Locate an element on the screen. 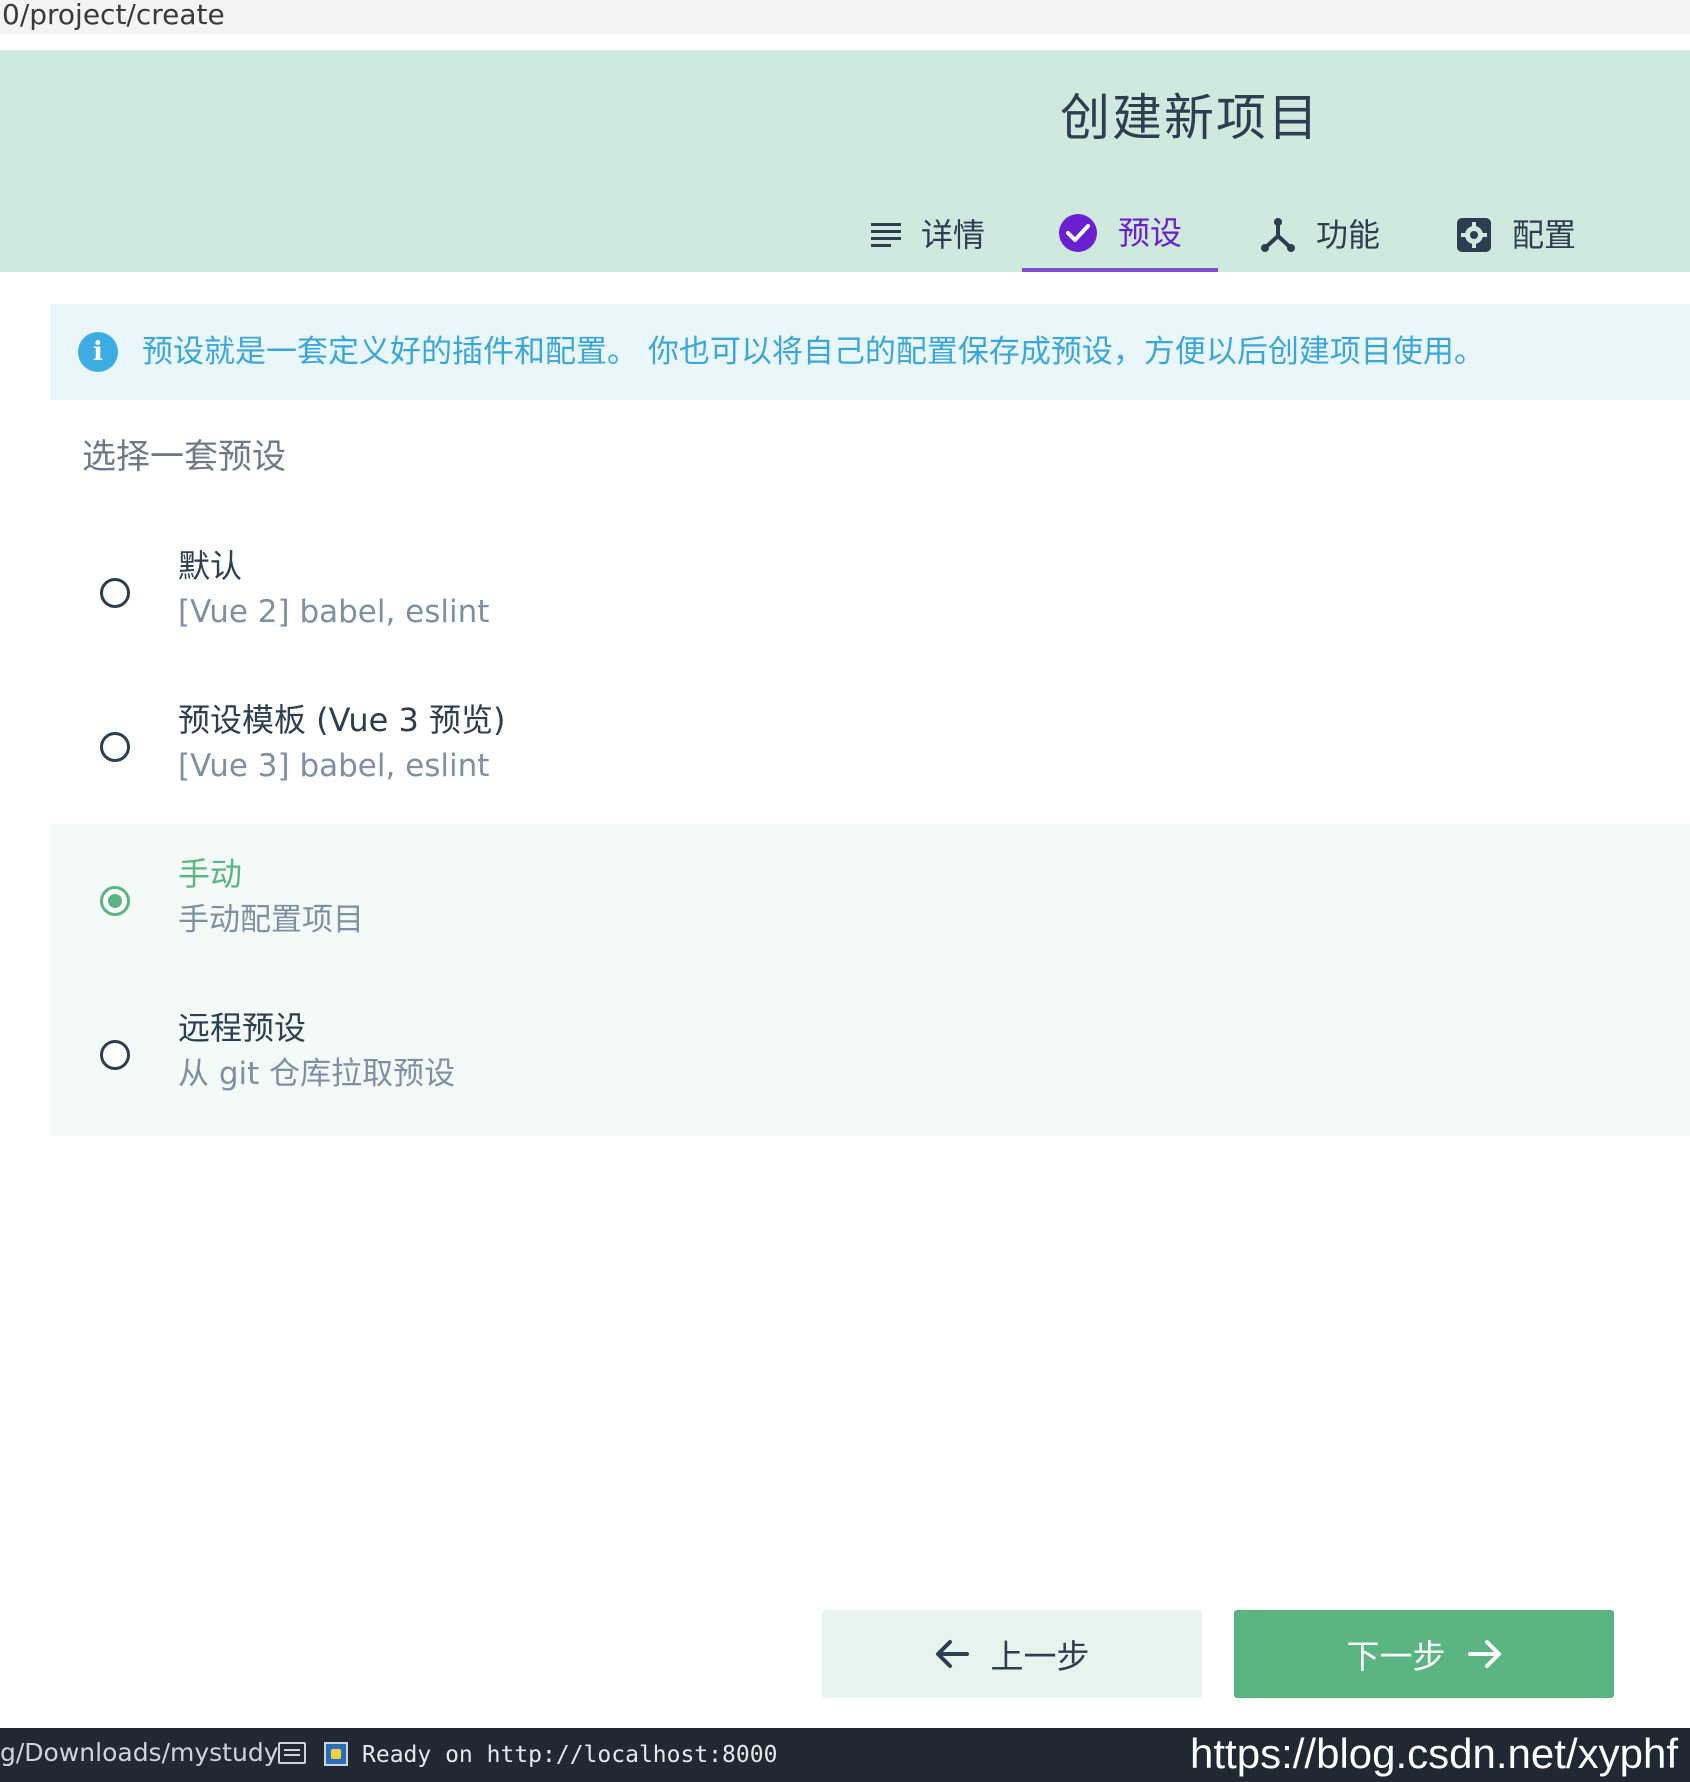 The height and width of the screenshot is (1782, 1690). tab-config: 配置 is located at coordinates (1516, 235).